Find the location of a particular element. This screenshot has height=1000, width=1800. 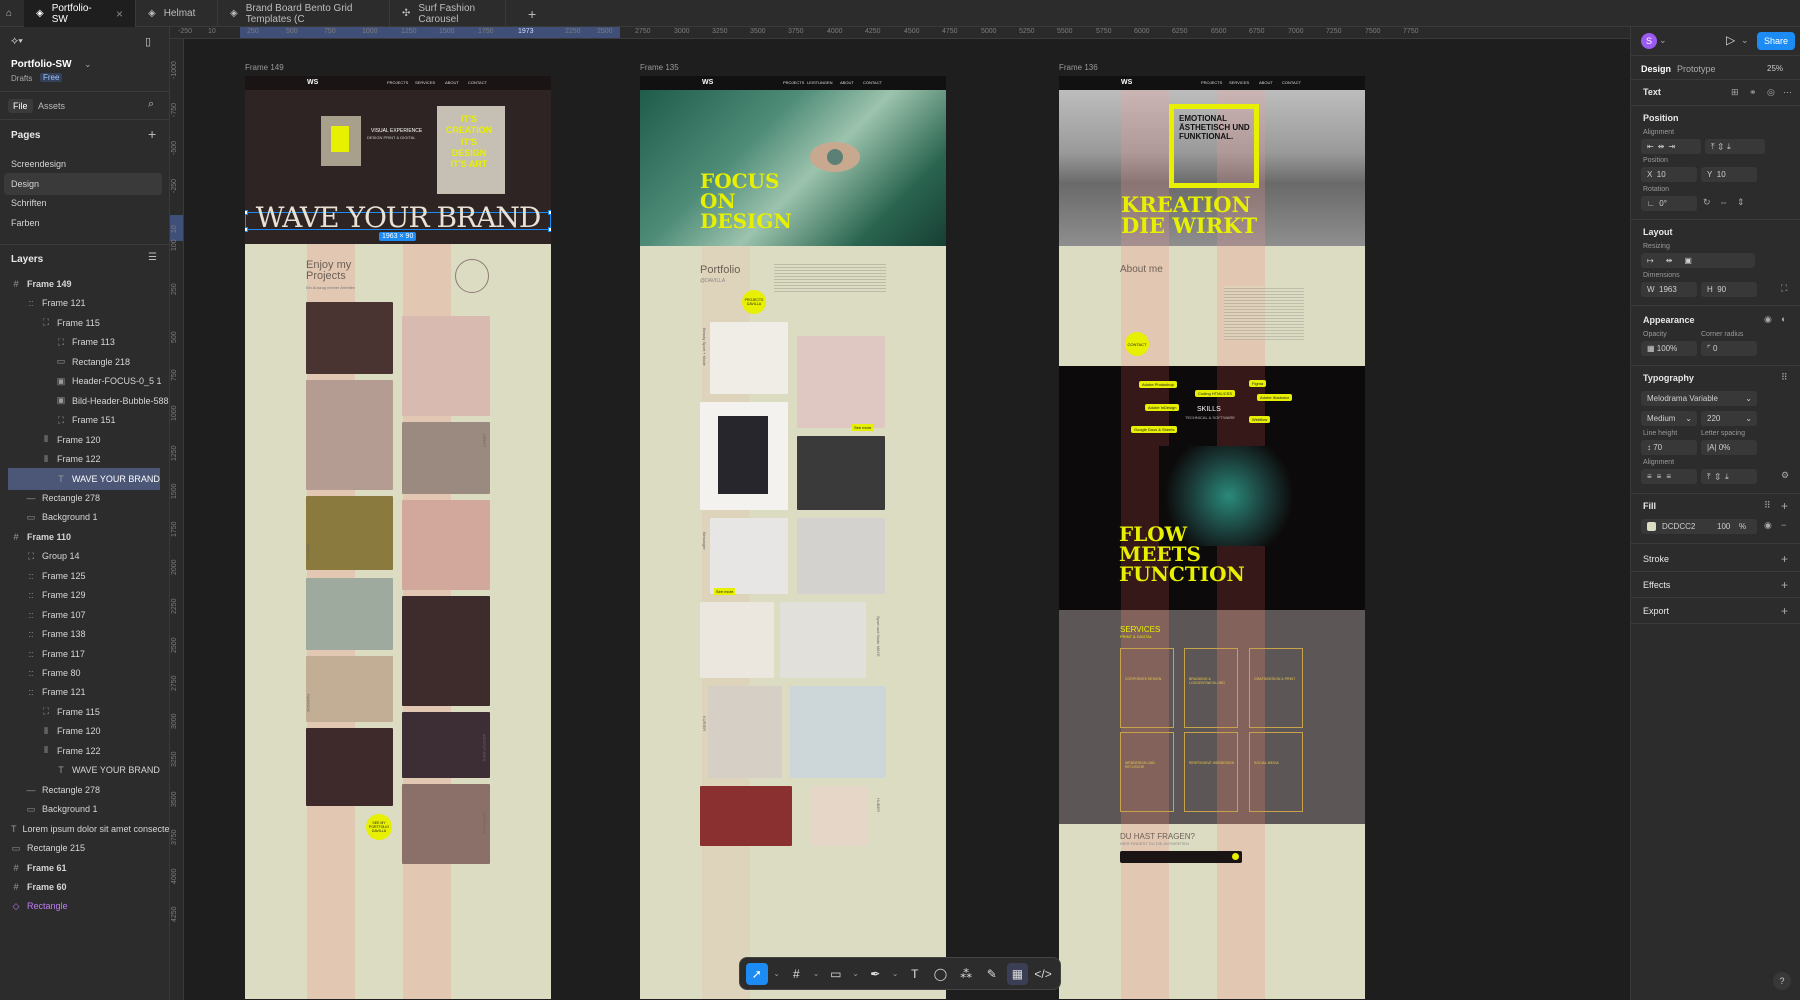

new-tab-icon: + is located at coordinates (531, 13).